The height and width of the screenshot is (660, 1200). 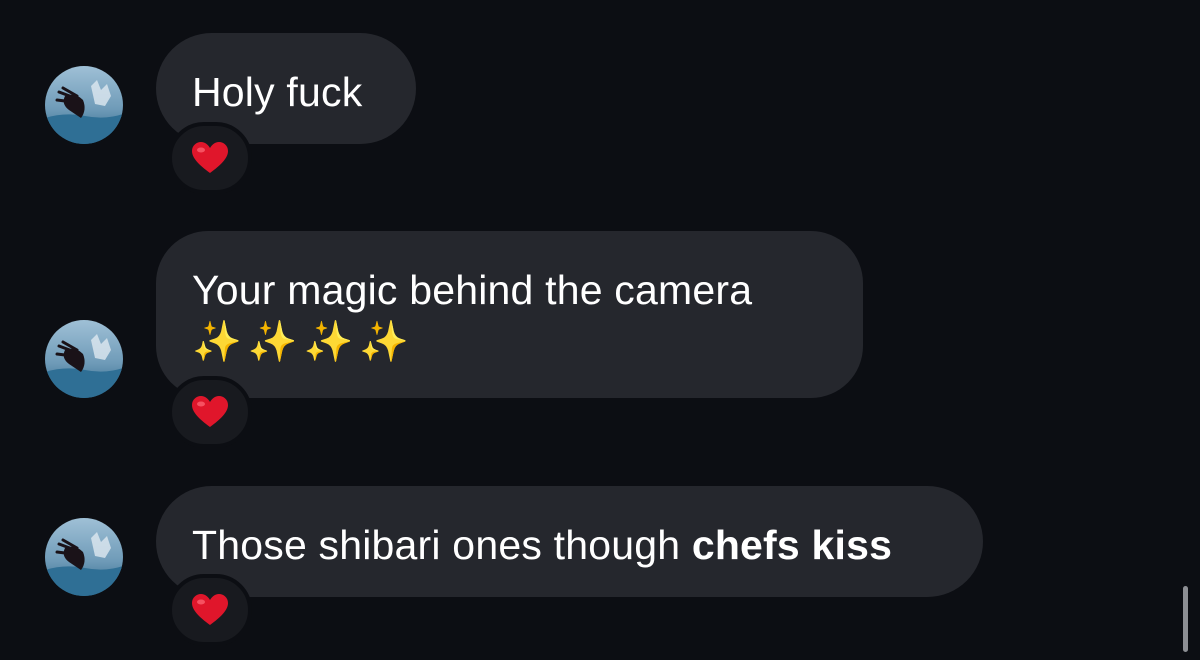 I want to click on message-text: Those shibari ones though, so click(x=442, y=545).